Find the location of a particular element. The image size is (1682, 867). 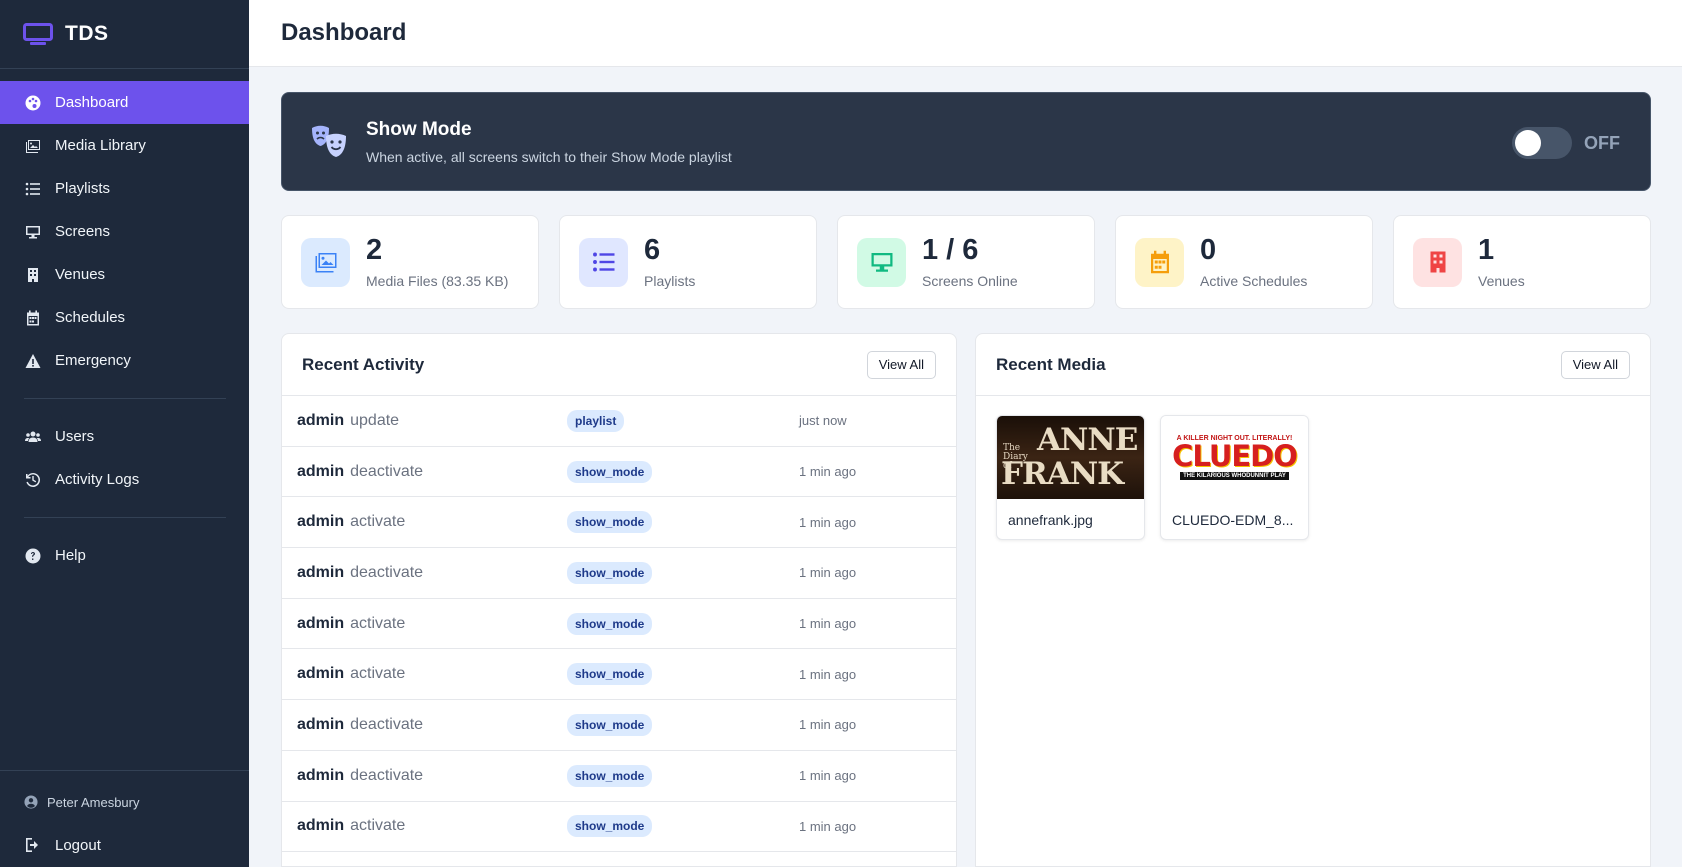

desktop-icon is located at coordinates (881, 262).